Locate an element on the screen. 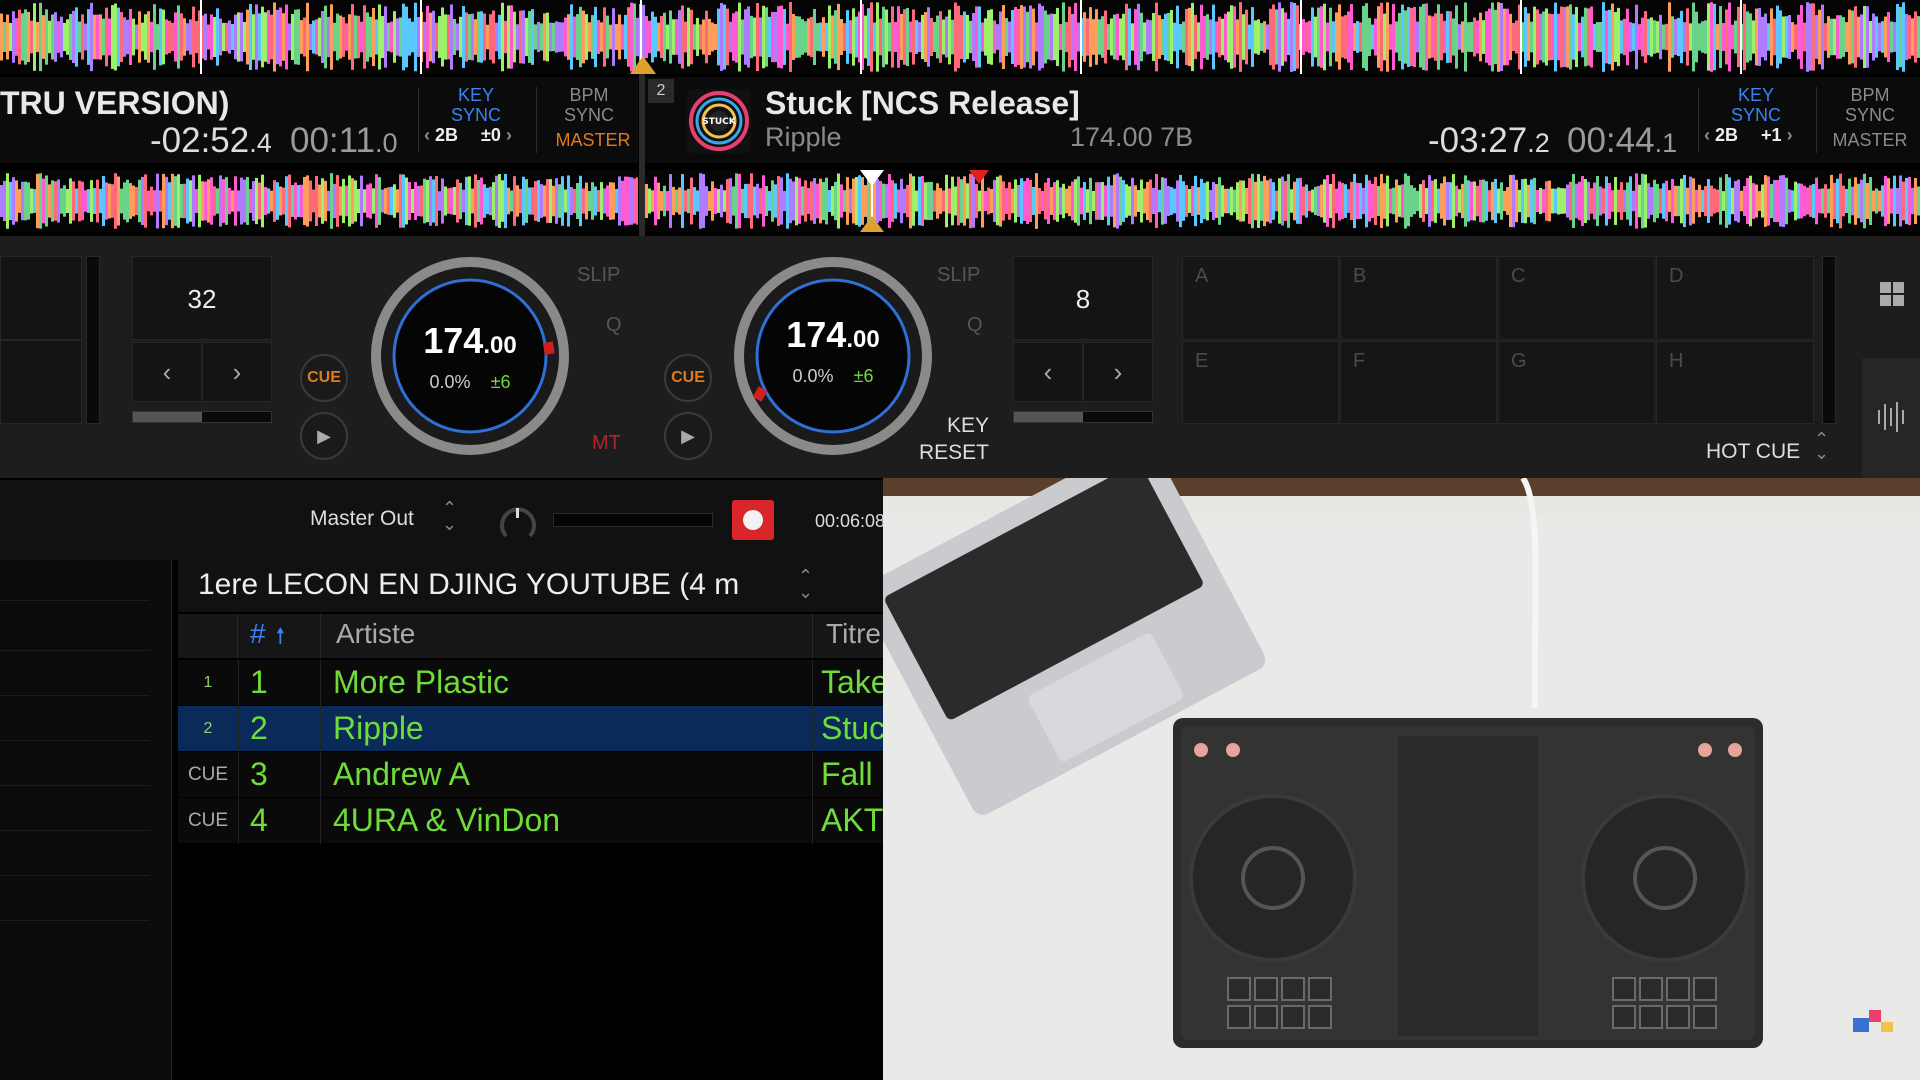 The image size is (1920, 1080). deck1-platter: 174.00 0.0% ±6 is located at coordinates (470, 356).